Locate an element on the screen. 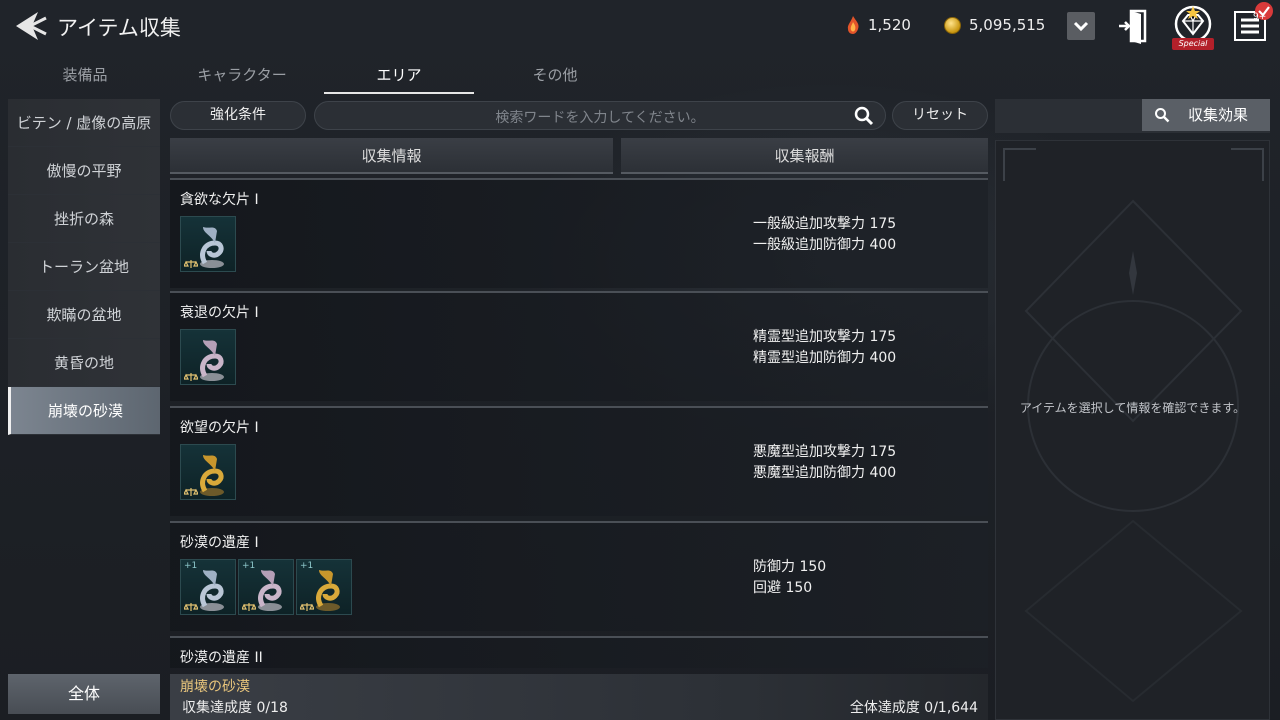  collection-effect-label: 収集効果 is located at coordinates (1218, 115).